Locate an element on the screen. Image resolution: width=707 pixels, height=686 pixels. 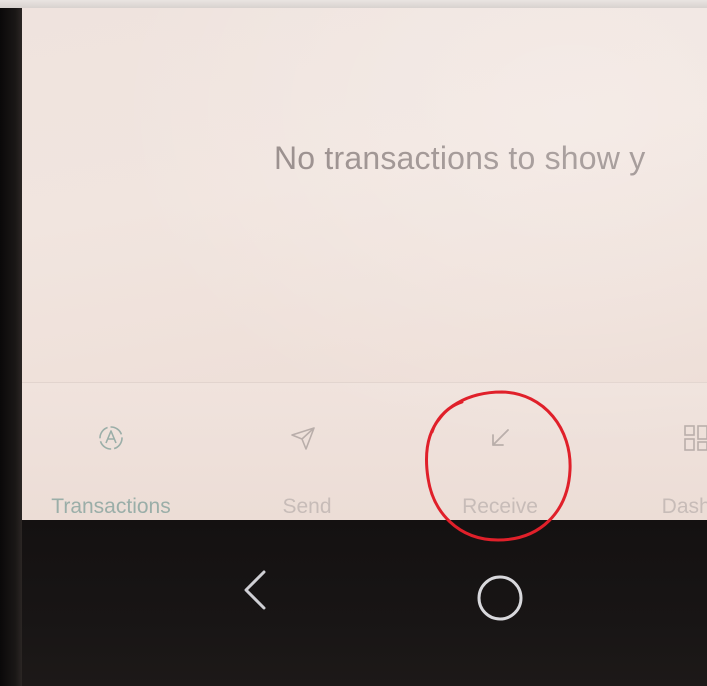
nav-label-send: Send is located at coordinates (307, 506).